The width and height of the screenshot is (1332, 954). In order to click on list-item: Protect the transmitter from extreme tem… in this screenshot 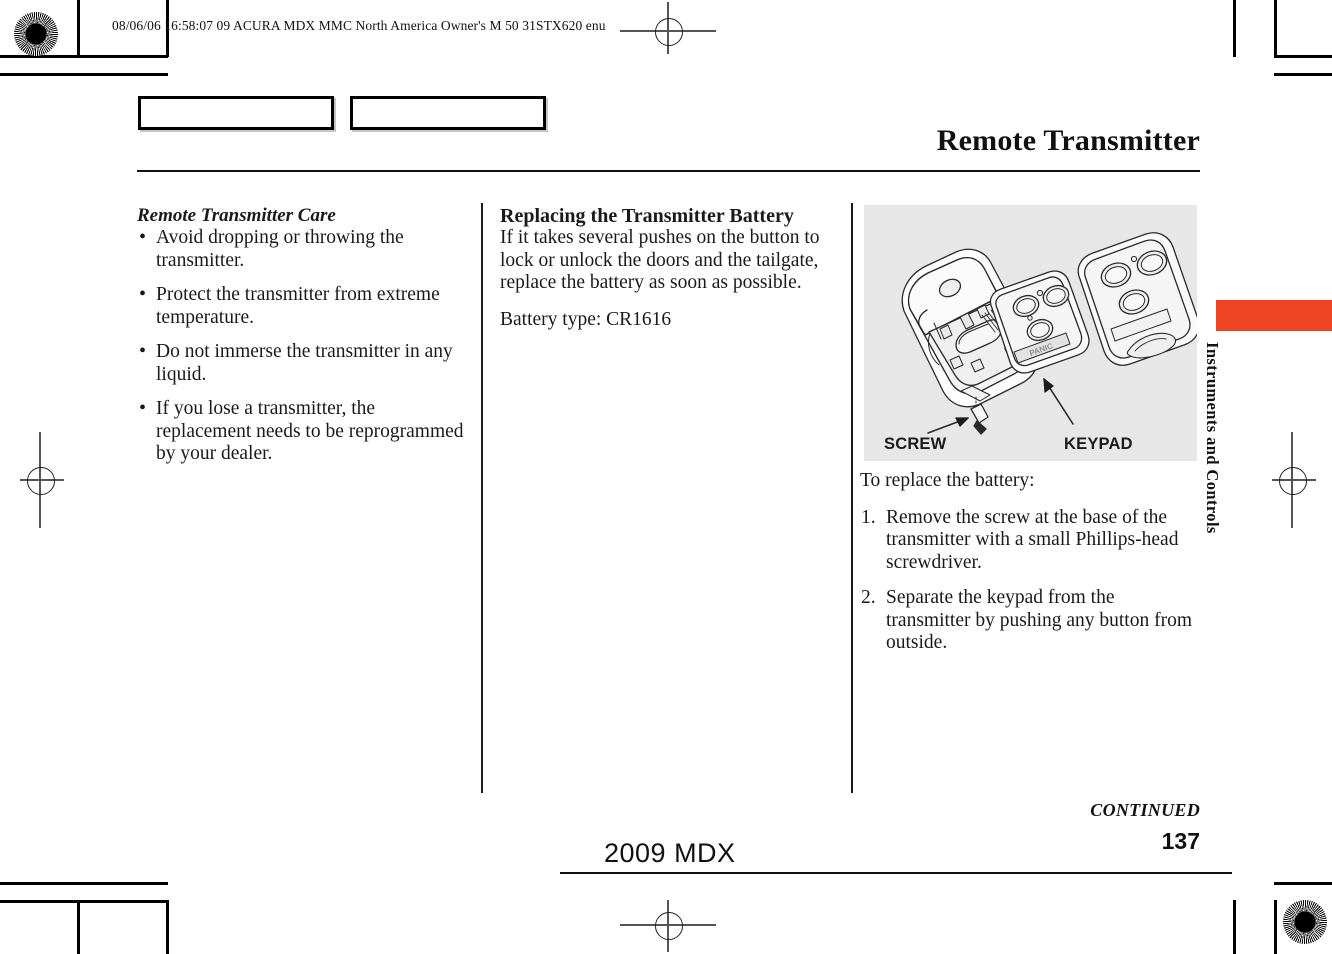, I will do `click(304, 306)`.